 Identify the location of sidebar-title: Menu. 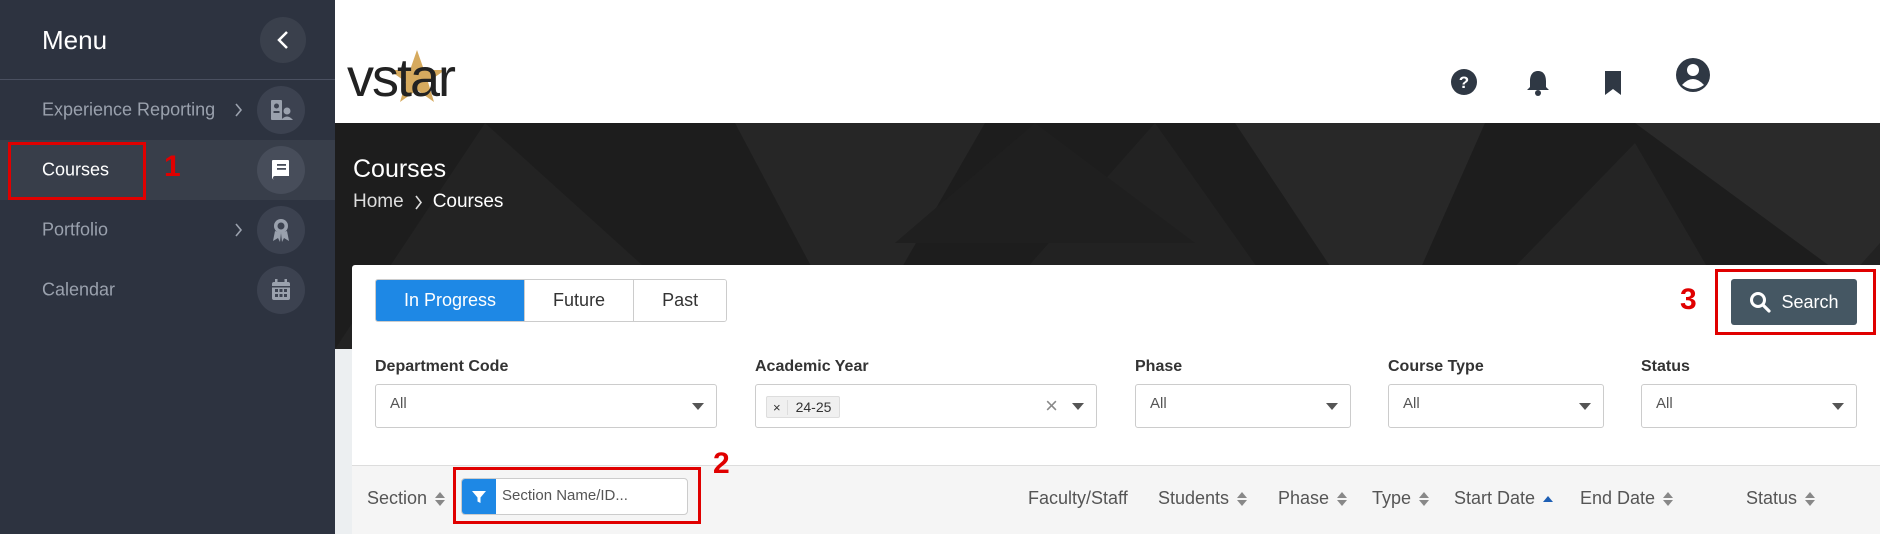
(75, 40).